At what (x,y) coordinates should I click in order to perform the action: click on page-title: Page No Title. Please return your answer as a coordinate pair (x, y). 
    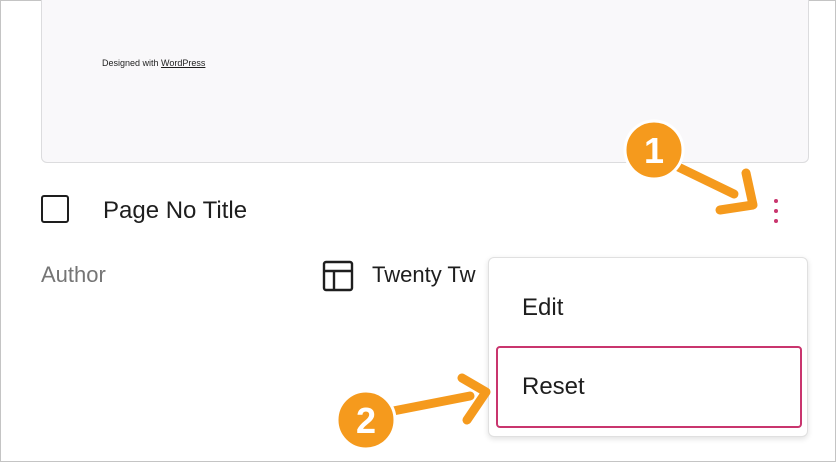
    Looking at the image, I should click on (175, 211).